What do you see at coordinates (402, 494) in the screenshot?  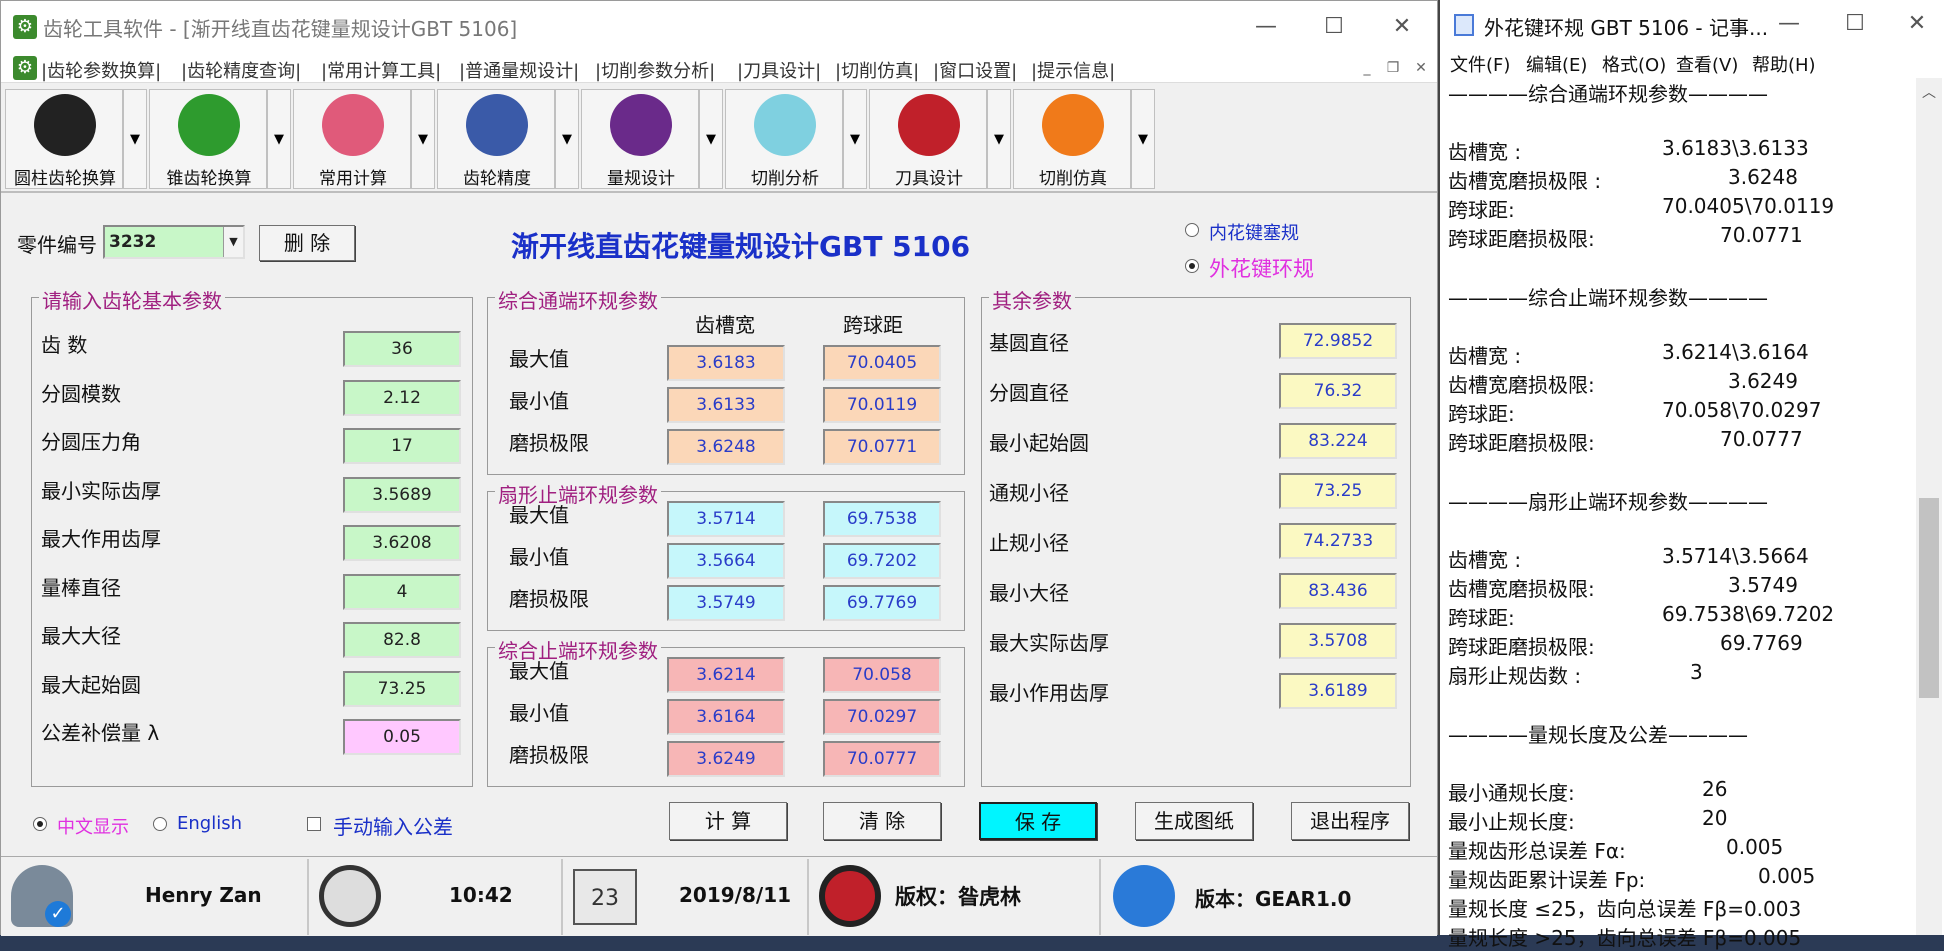 I see `basic-param-input-3: 3.5689` at bounding box center [402, 494].